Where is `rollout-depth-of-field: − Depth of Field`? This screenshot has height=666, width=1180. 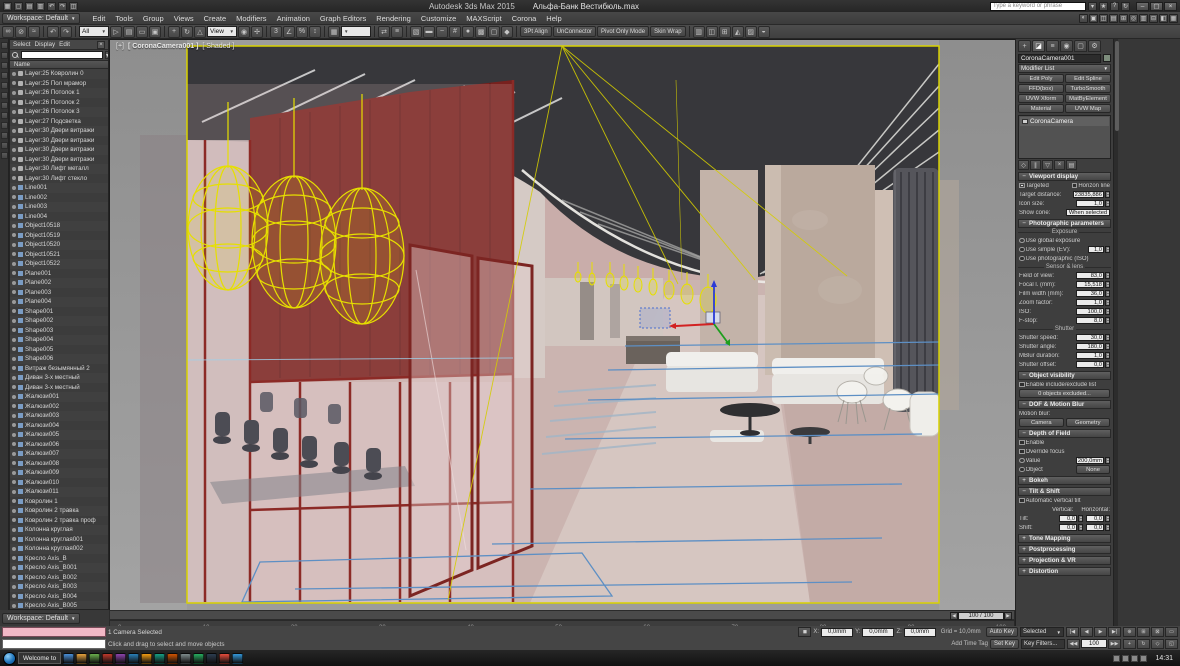
rollout-depth-of-field: − Depth of Field is located at coordinates (1064, 433).